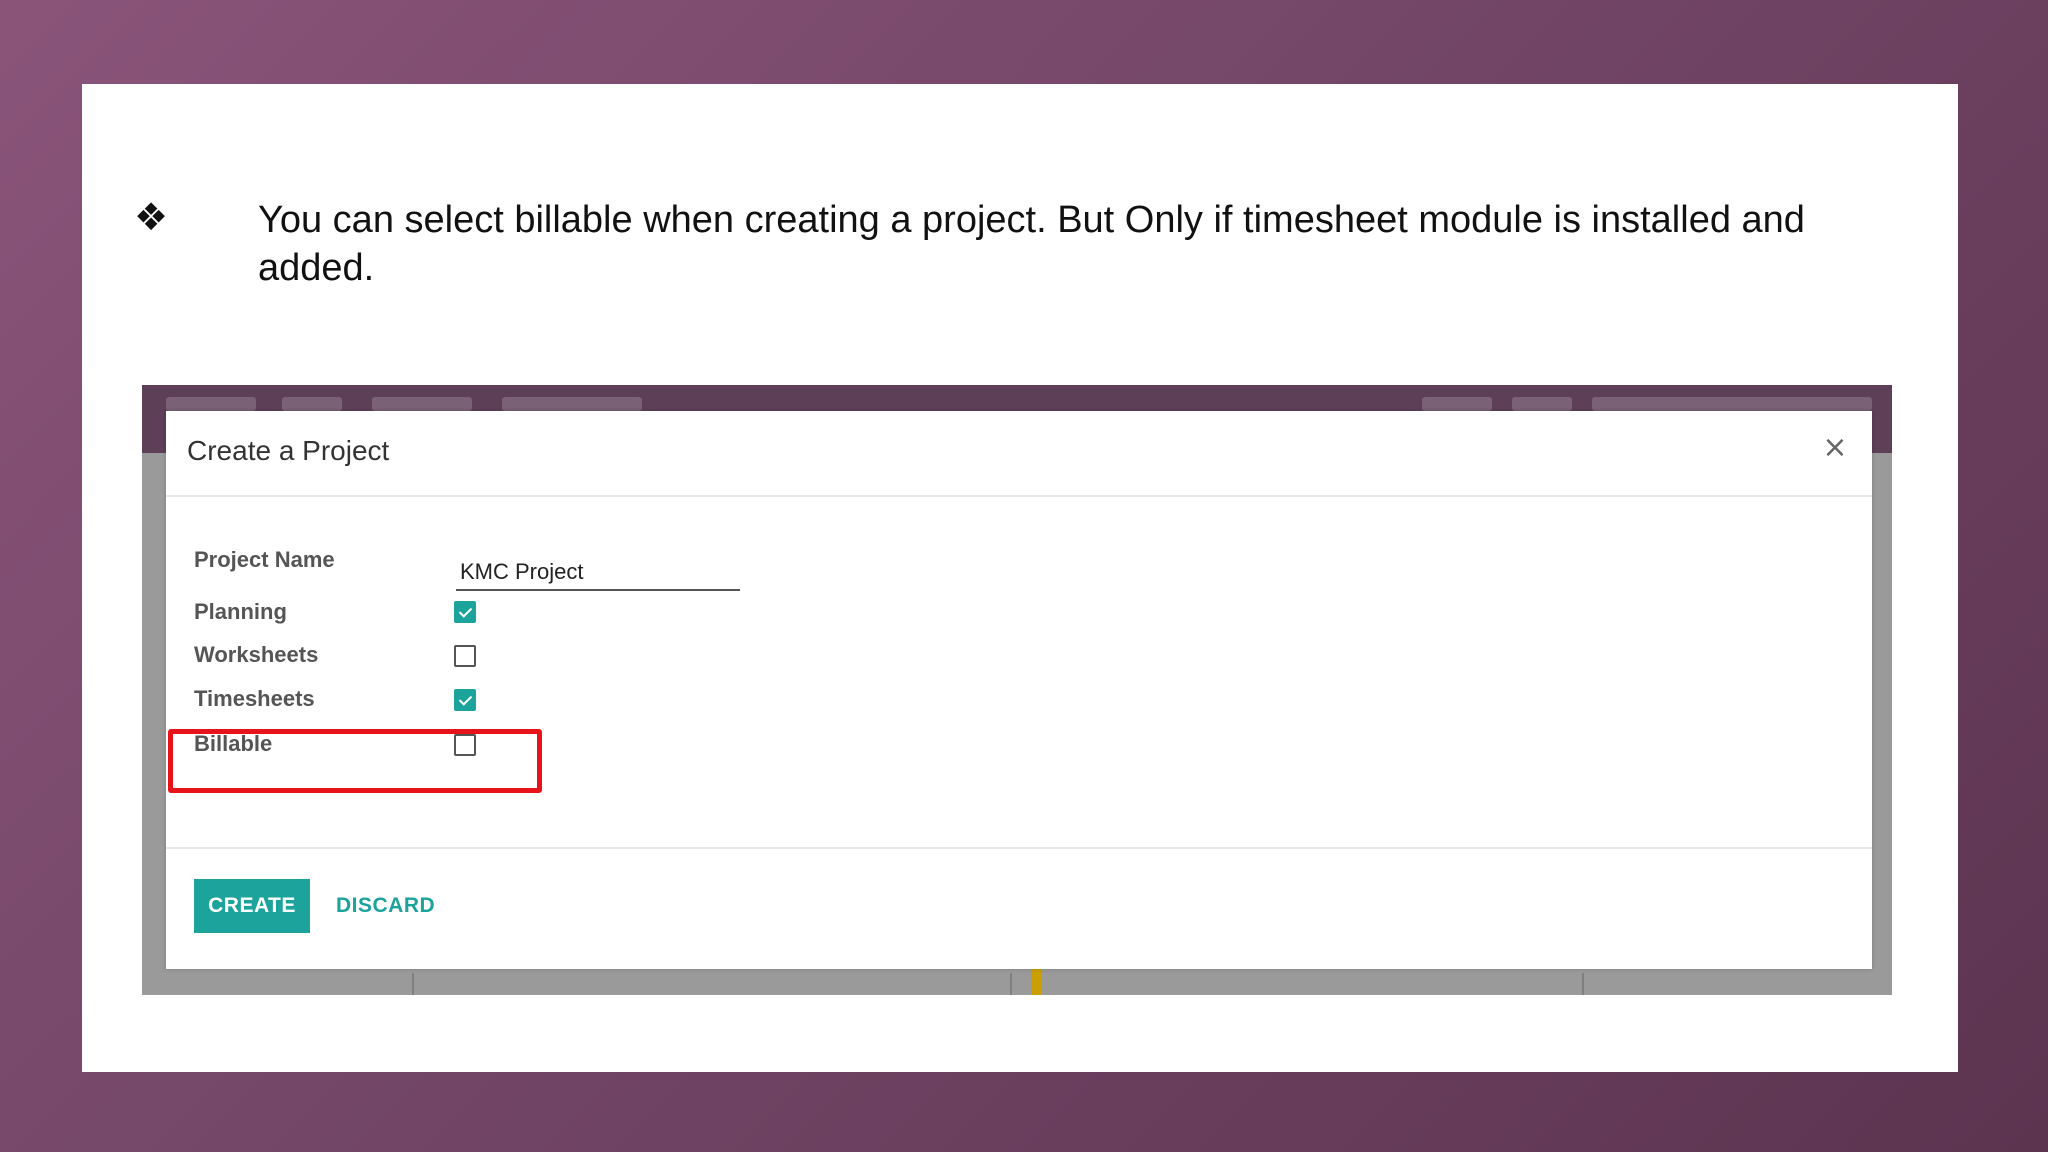 Image resolution: width=2048 pixels, height=1152 pixels. Describe the element at coordinates (1019, 454) in the screenshot. I see `dialog-header: Create a Project ×` at that location.